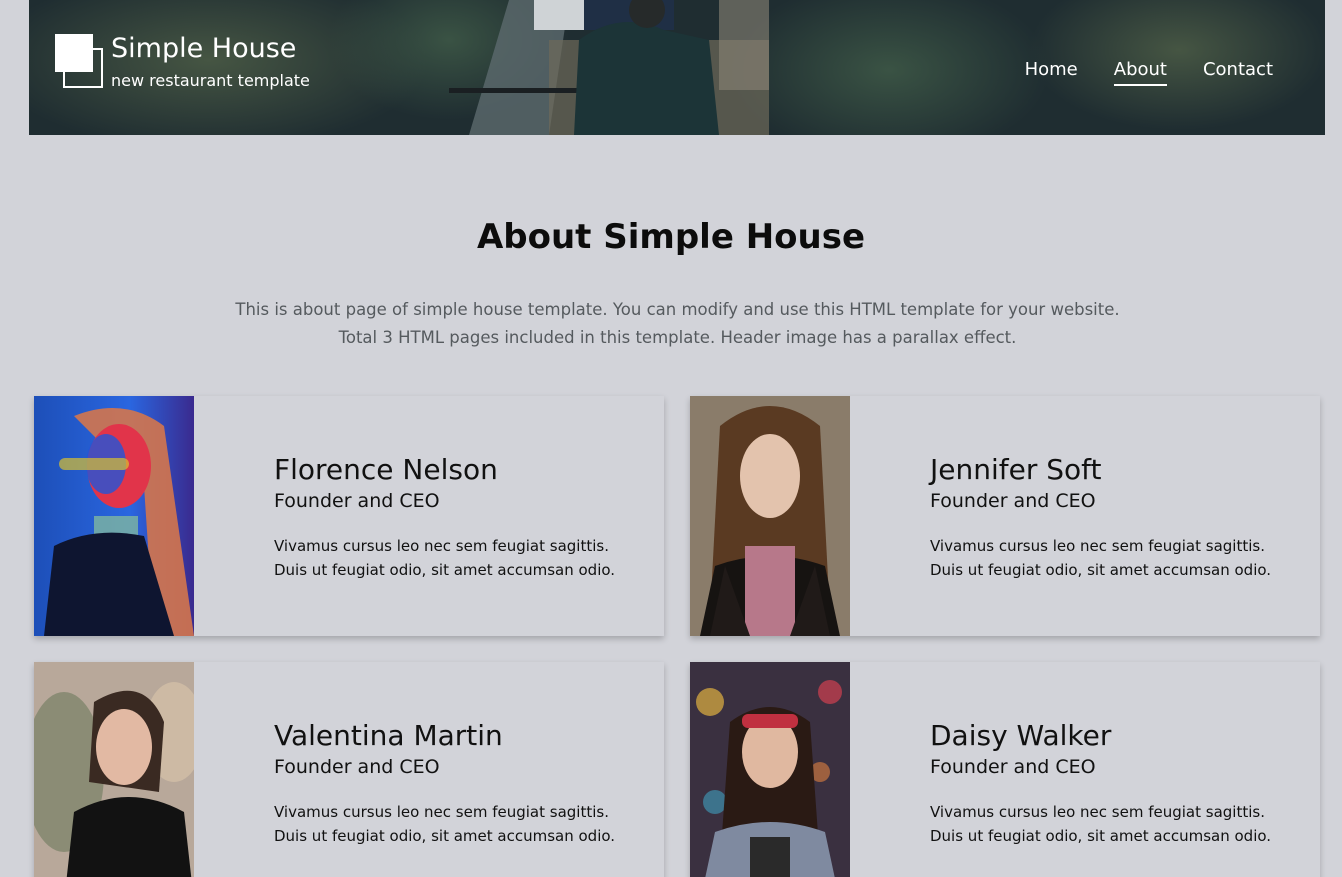 This screenshot has width=1342, height=877. What do you see at coordinates (203, 49) in the screenshot?
I see `site-title: Simple House` at bounding box center [203, 49].